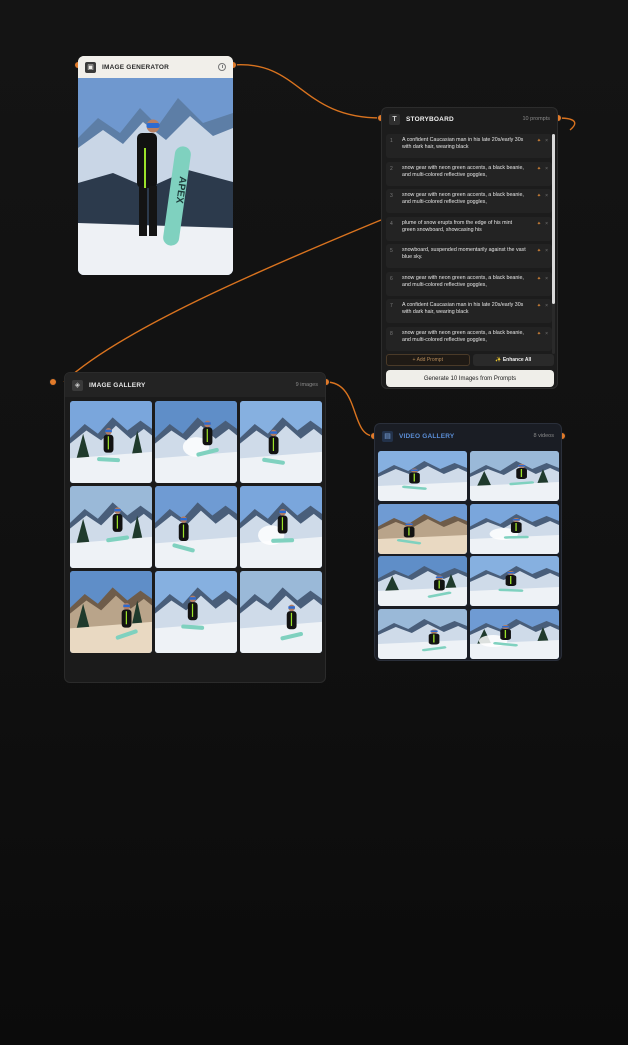  Describe the element at coordinates (155, 176) in the screenshot. I see `generated-image: APEX` at that location.